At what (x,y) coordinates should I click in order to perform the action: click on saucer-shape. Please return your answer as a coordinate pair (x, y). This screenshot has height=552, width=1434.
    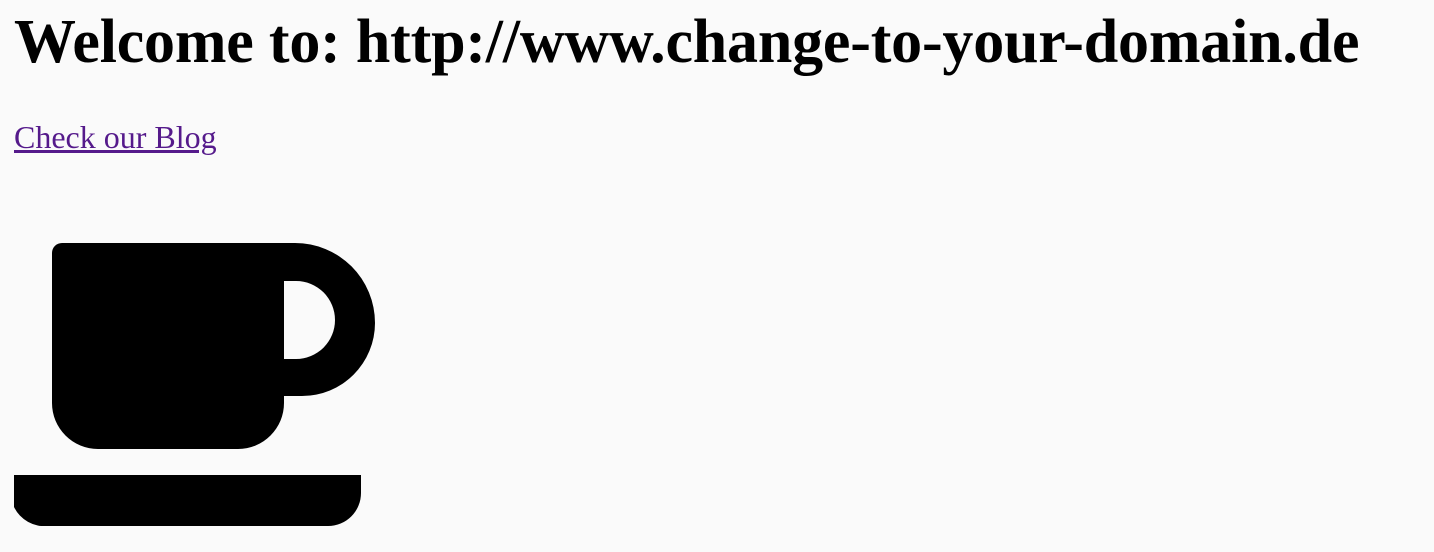
    Looking at the image, I should click on (187, 500).